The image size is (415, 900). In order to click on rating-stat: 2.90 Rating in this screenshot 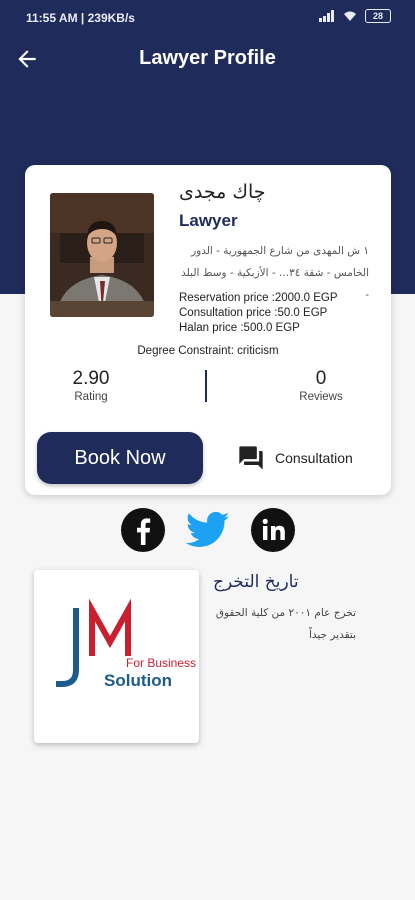, I will do `click(91, 385)`.